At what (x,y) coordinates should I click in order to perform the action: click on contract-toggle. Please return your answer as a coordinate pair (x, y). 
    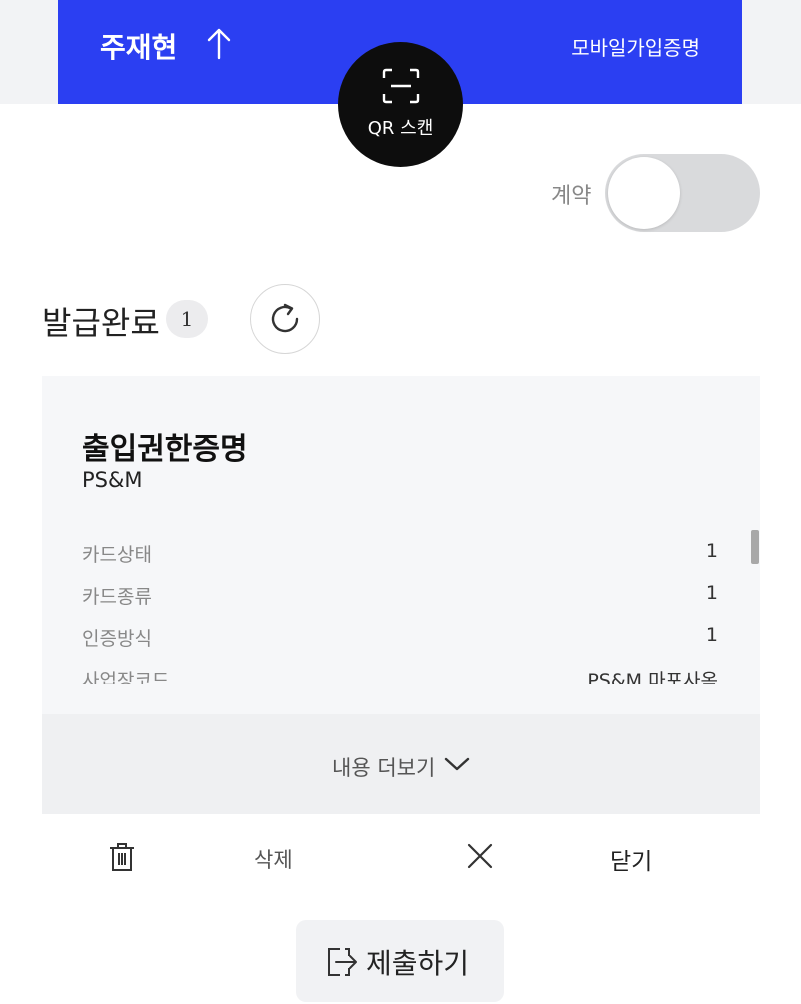
    Looking at the image, I should click on (682, 193).